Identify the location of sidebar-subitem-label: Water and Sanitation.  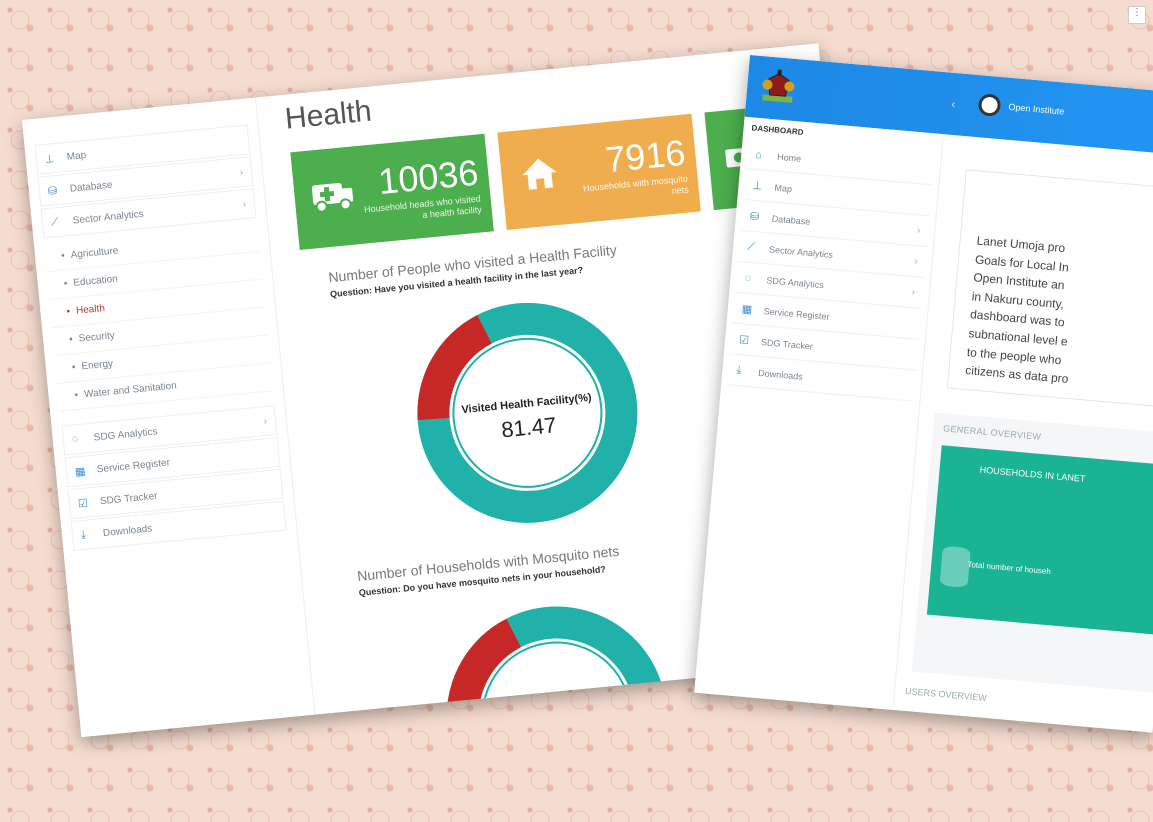
(130, 390).